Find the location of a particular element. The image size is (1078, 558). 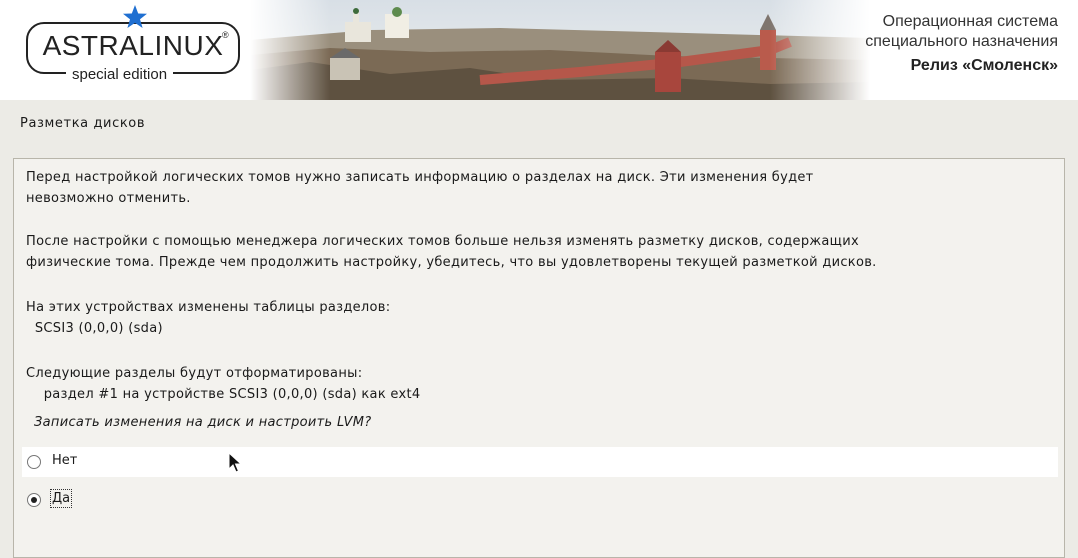

banner-photo-smolensk is located at coordinates (560, 50).